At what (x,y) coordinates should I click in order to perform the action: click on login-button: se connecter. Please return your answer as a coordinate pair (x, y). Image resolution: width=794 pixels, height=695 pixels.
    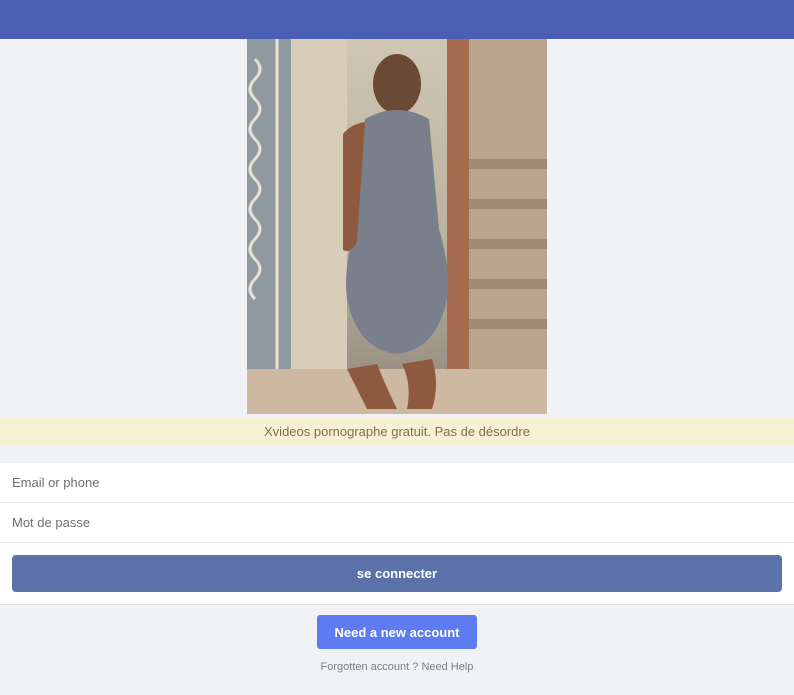
    Looking at the image, I should click on (397, 573).